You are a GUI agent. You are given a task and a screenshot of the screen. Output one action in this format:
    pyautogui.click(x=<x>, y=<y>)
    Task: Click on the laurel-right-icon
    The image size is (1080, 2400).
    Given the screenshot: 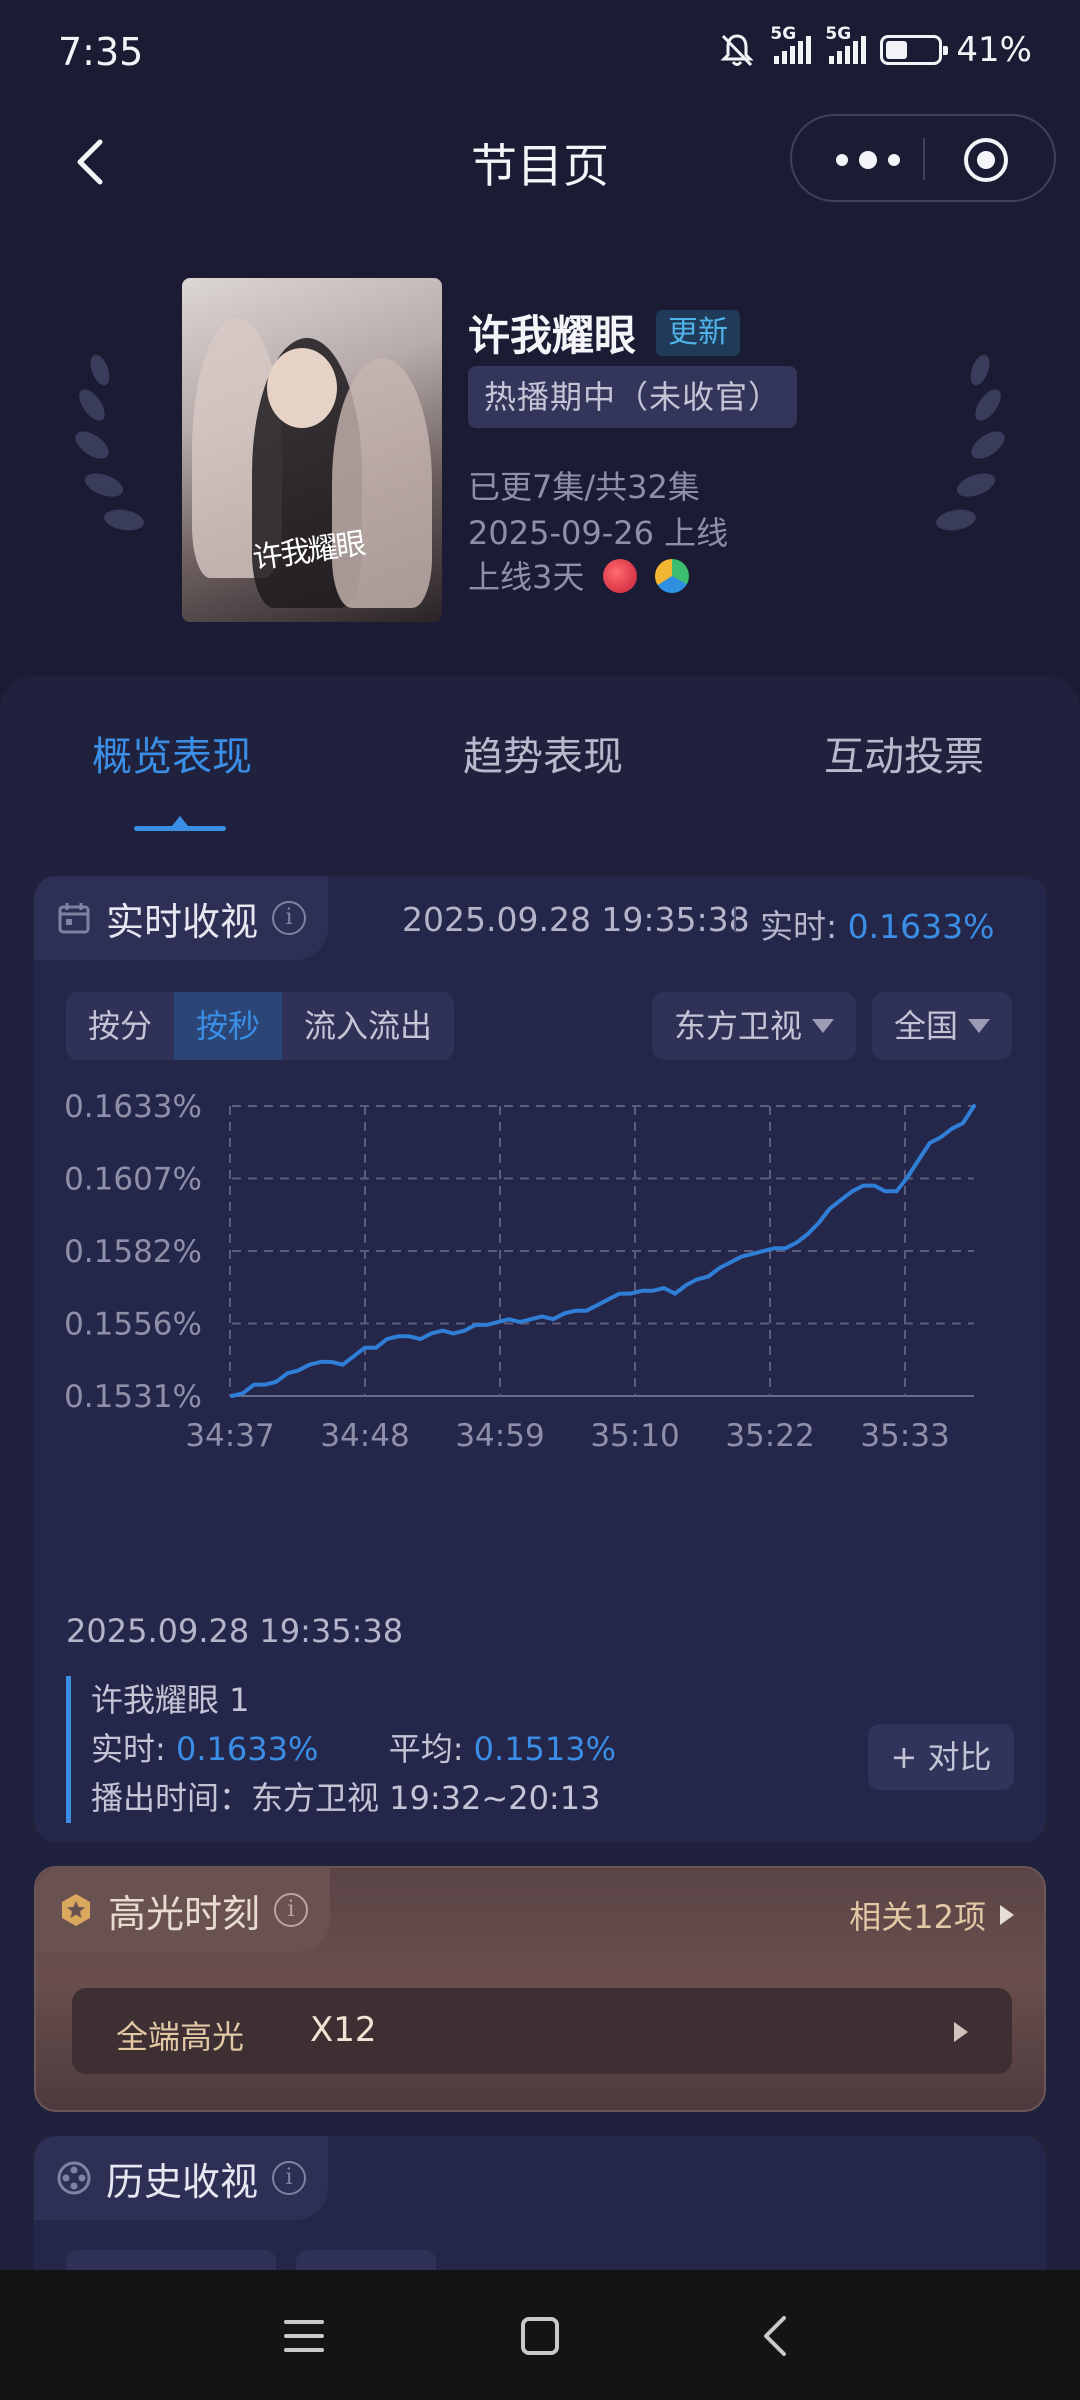 What is the action you would take?
    pyautogui.click(x=970, y=442)
    